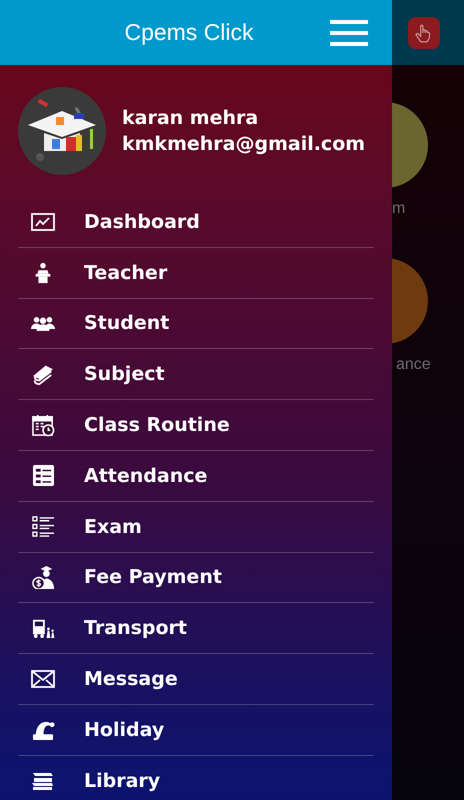  Describe the element at coordinates (43, 222) in the screenshot. I see `chart-icon` at that location.